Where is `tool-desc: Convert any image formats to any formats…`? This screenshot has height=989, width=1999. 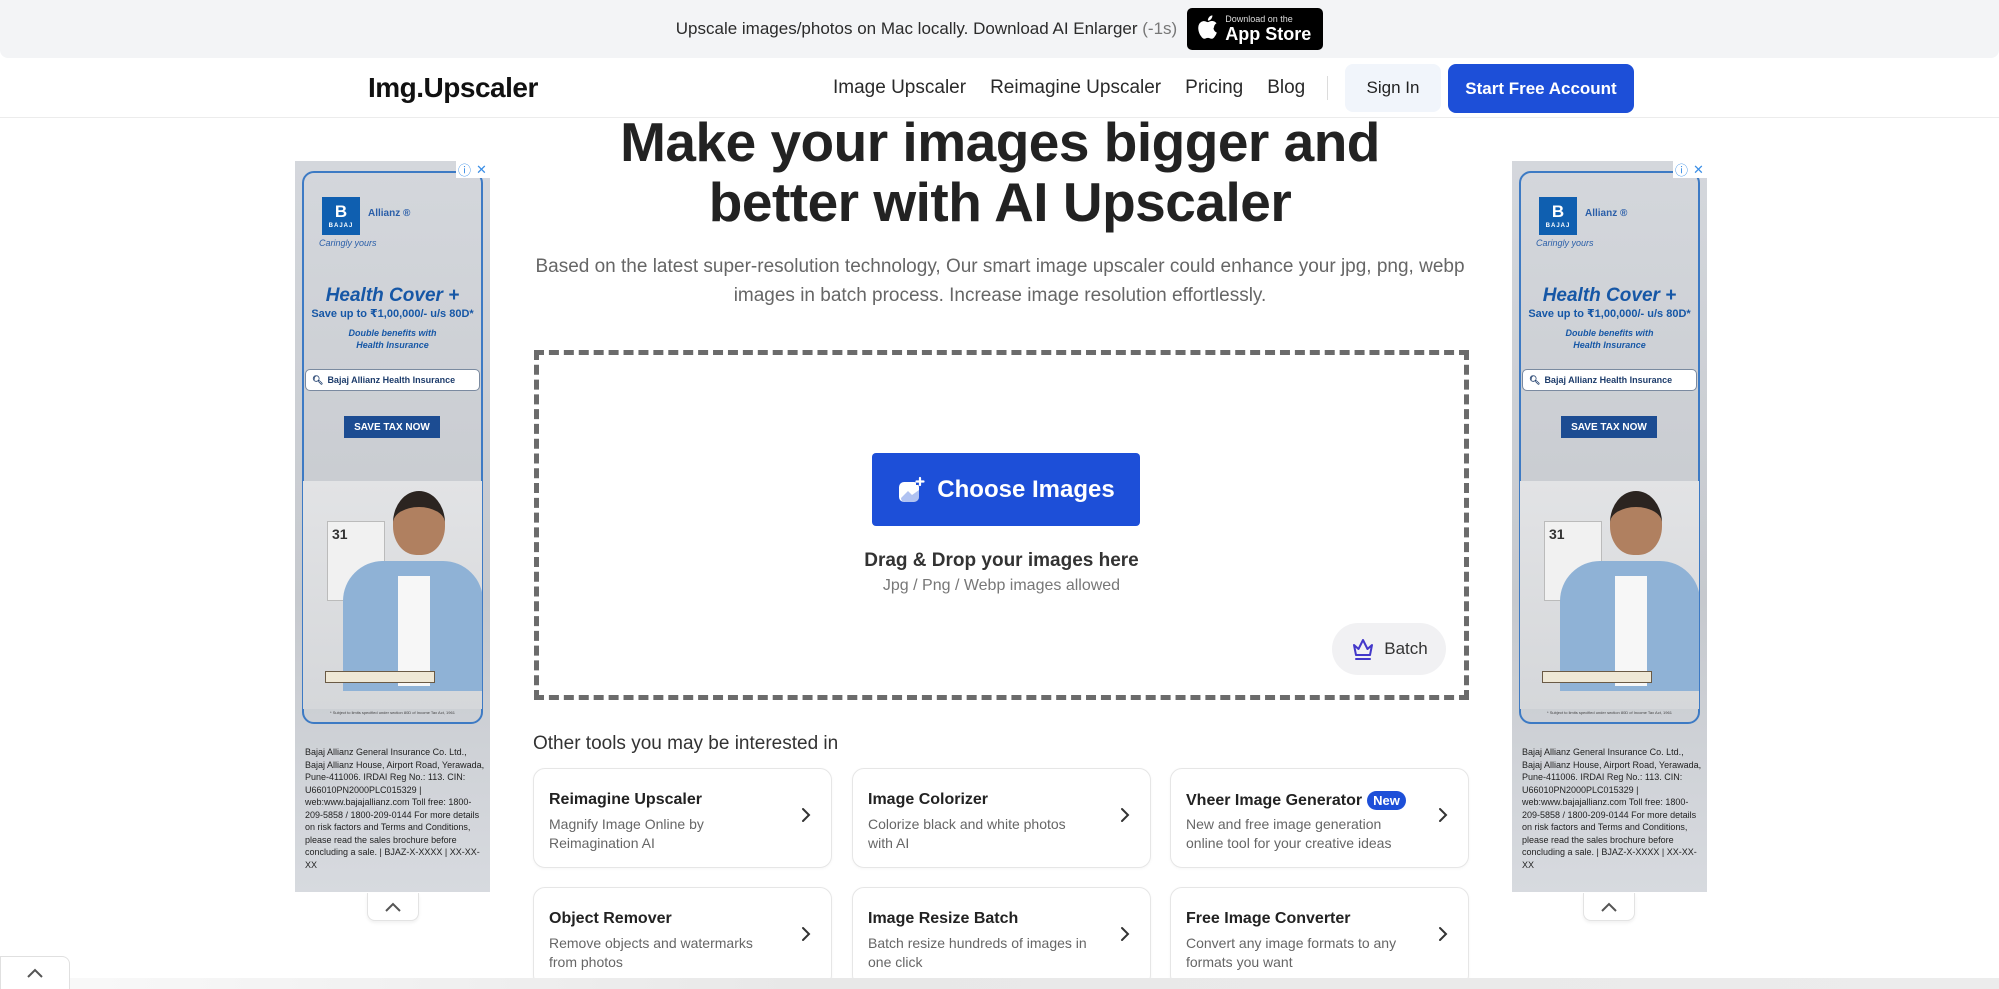
tool-desc: Convert any image formats to any formats… is located at coordinates (1291, 952).